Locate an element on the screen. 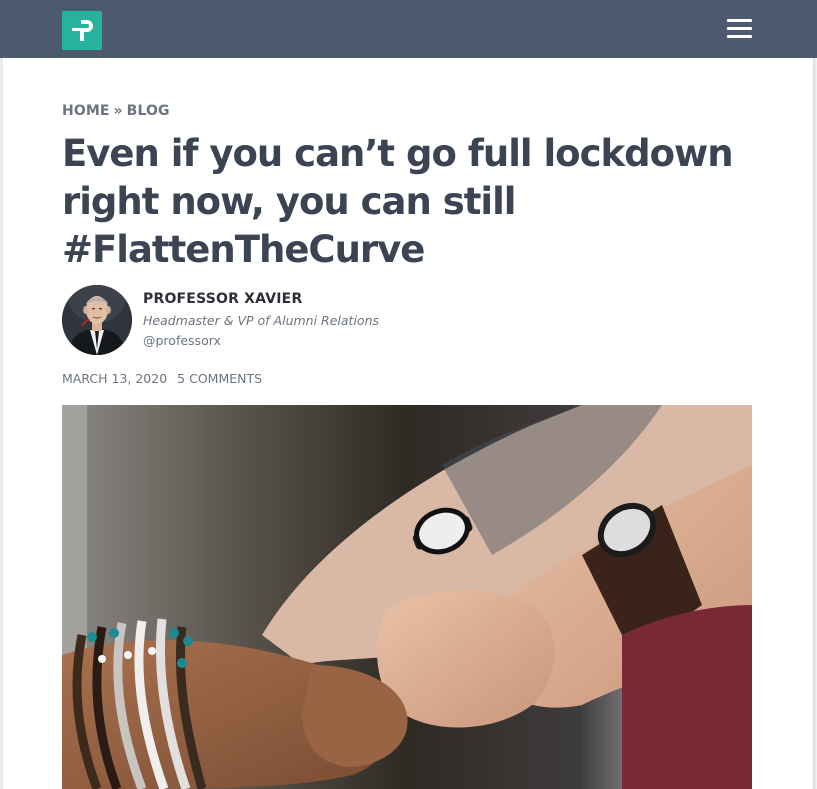 This screenshot has width=817, height=789. article-title-line: #FlattenTheCurve is located at coordinates (243, 249).